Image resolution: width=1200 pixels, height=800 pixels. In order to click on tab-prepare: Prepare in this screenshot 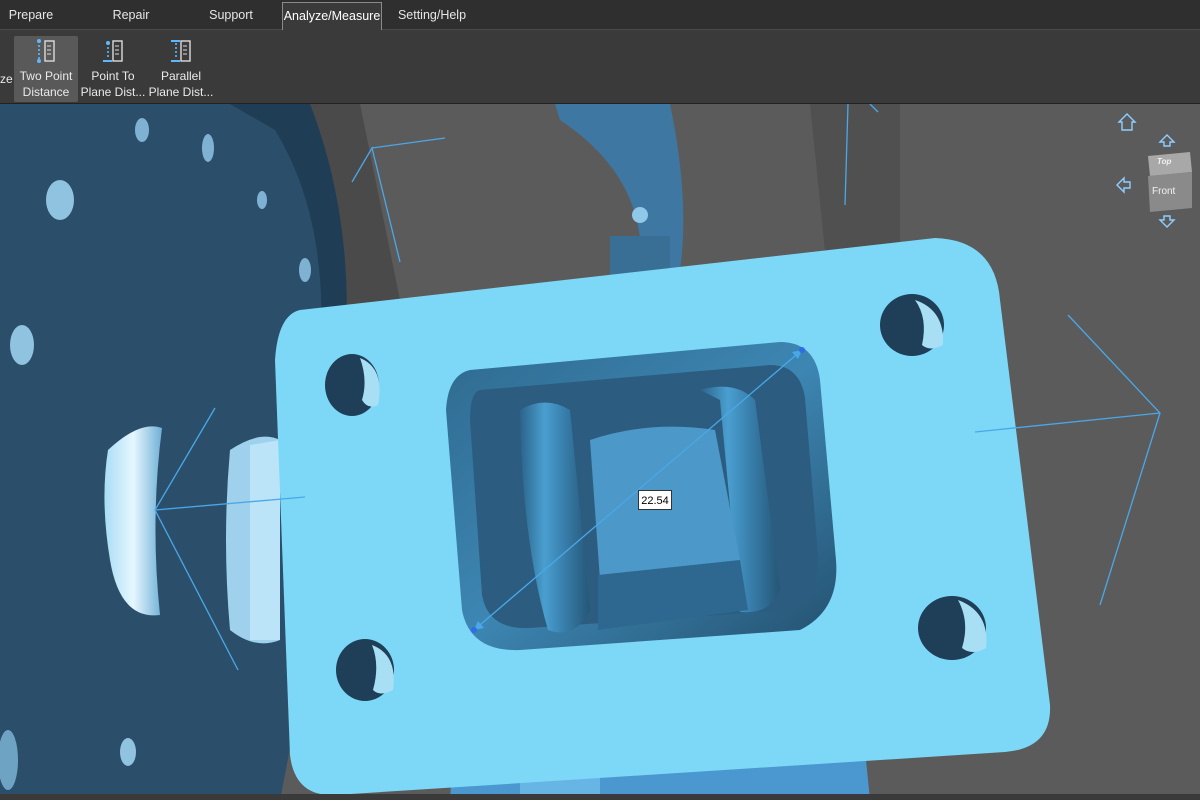, I will do `click(31, 16)`.